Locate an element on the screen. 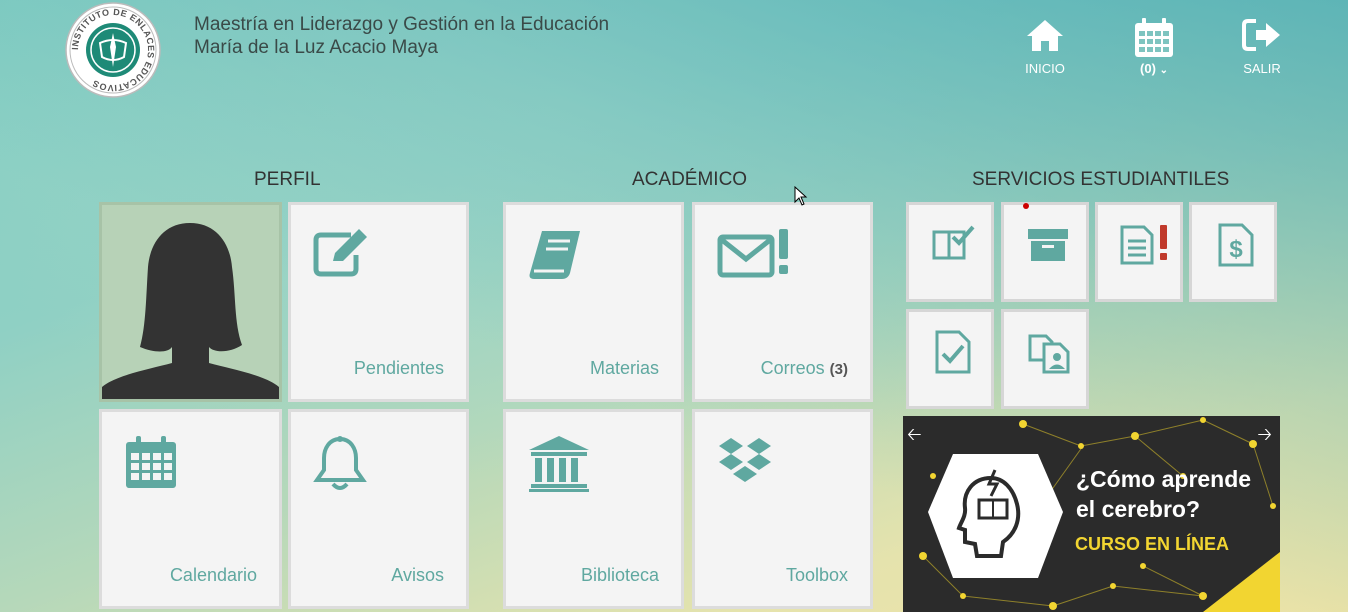 The image size is (1348, 612). checked-form-icon is located at coordinates (953, 242).